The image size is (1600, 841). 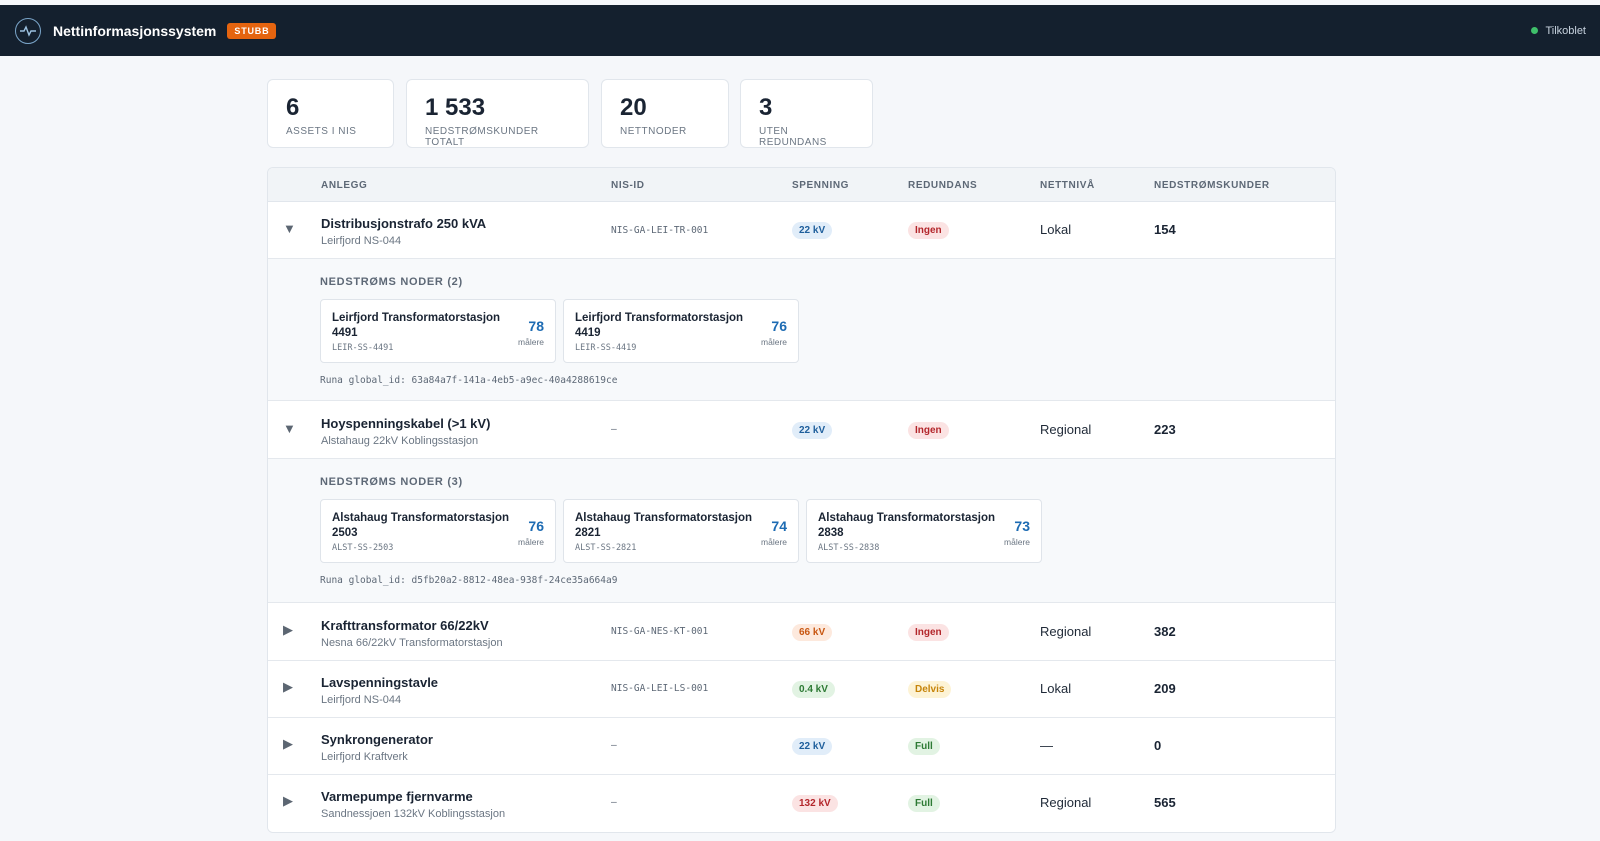 What do you see at coordinates (660, 230) in the screenshot?
I see `nis-id: NIS-GA-LEI-TR-001` at bounding box center [660, 230].